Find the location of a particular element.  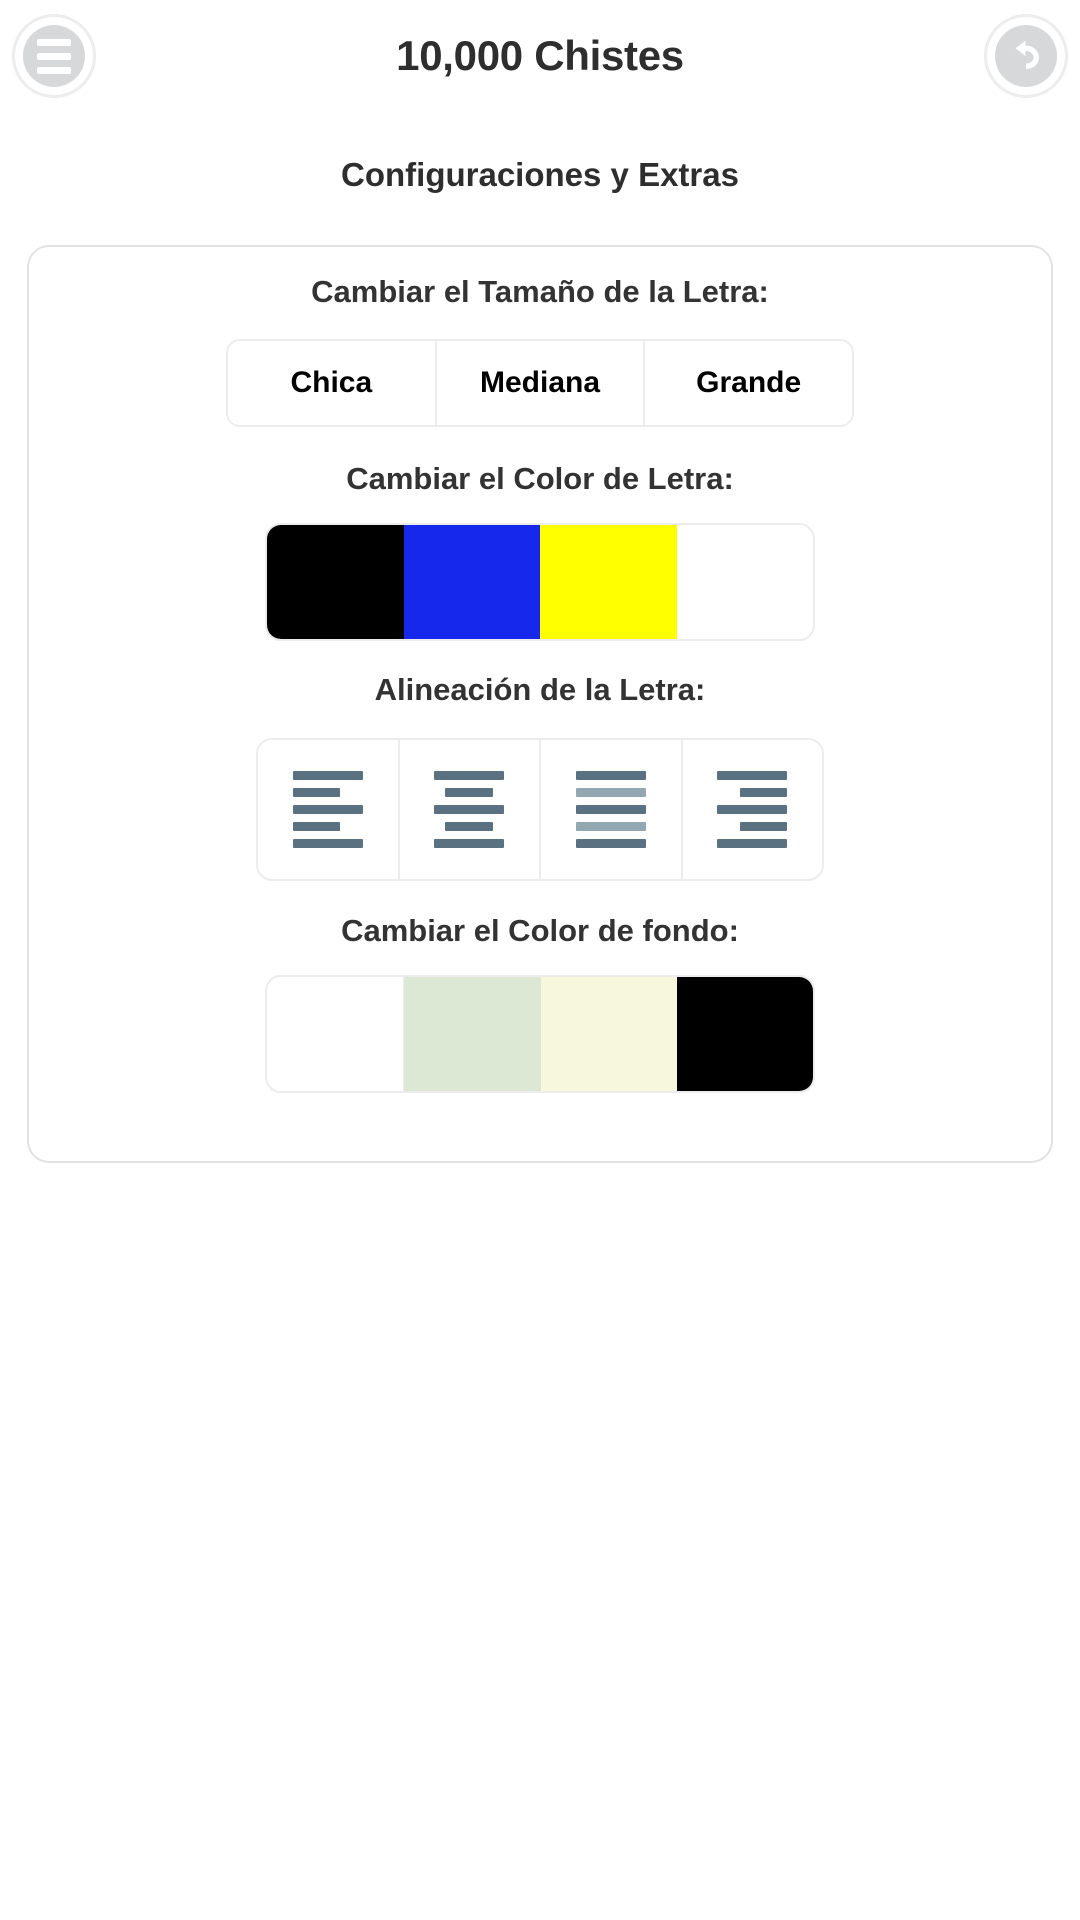

app-header: 10,000 Chistes is located at coordinates (540, 56).